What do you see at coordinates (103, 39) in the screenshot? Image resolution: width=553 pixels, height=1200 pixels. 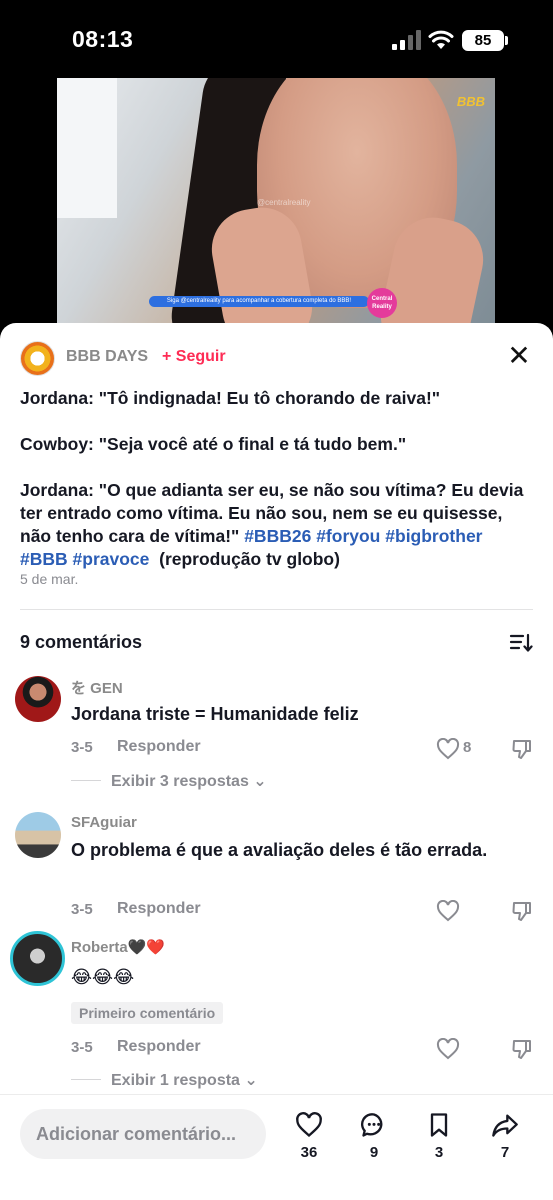 I see `clock: 08:13` at bounding box center [103, 39].